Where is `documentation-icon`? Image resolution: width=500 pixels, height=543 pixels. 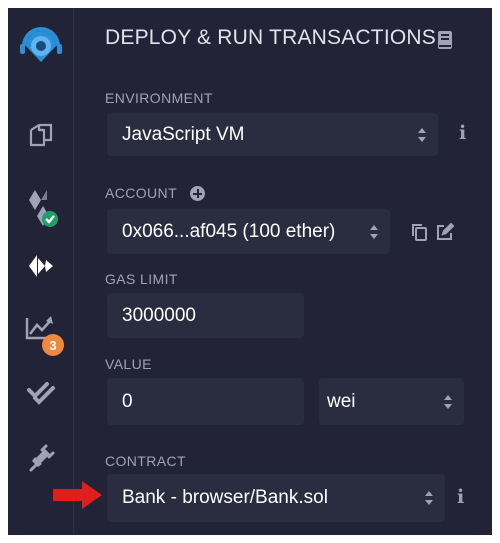
documentation-icon is located at coordinates (445, 42).